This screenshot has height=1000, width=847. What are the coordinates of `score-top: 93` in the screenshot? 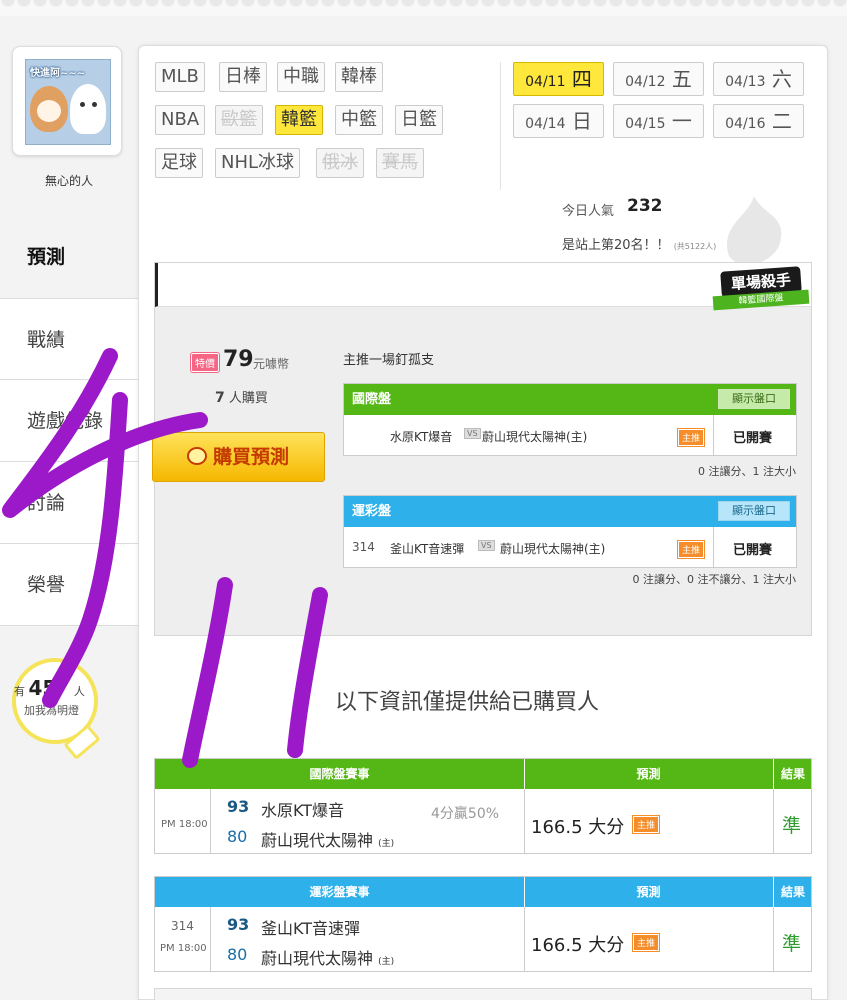 It's located at (238, 924).